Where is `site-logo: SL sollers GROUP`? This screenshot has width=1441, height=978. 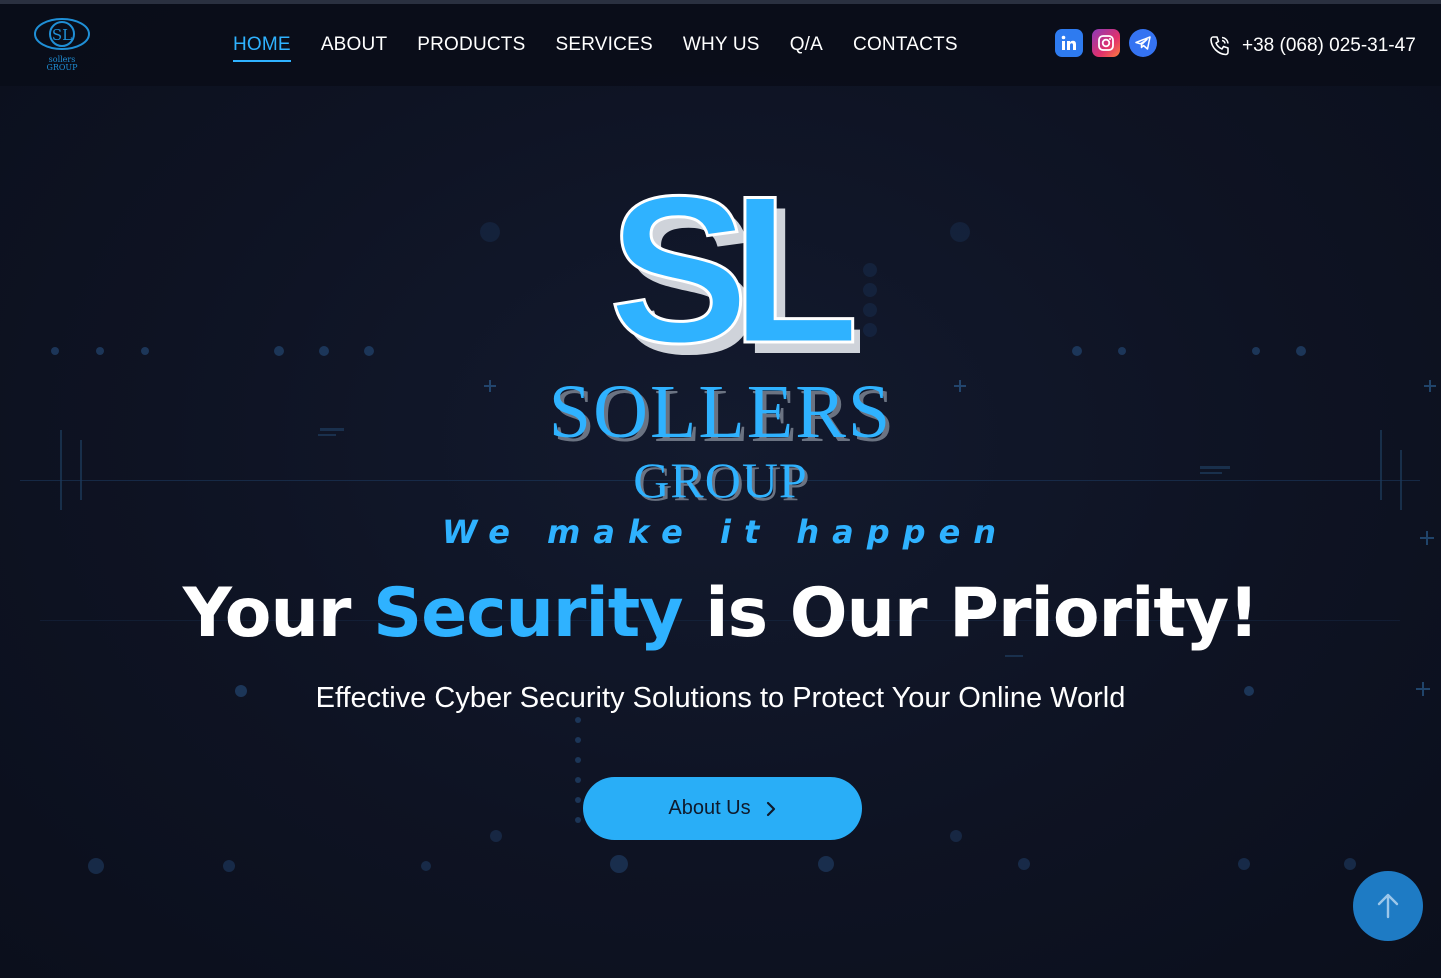 site-logo: SL sollers GROUP is located at coordinates (62, 45).